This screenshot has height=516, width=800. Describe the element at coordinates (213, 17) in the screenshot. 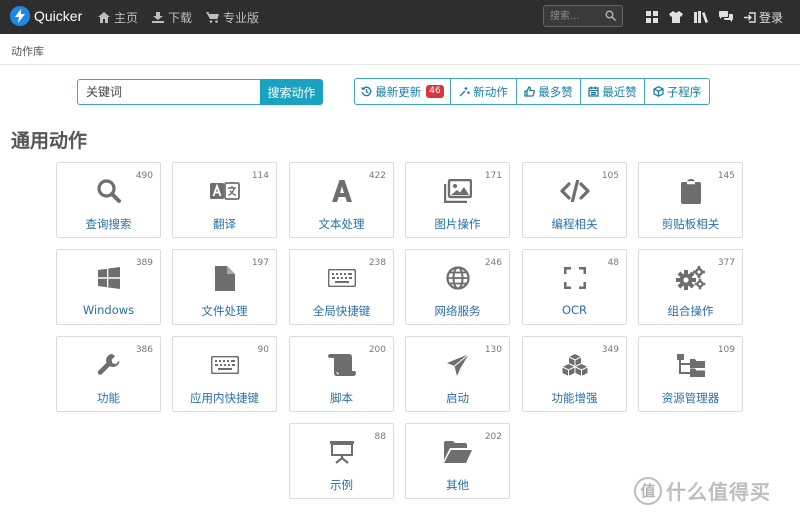

I see `cart-icon` at that location.